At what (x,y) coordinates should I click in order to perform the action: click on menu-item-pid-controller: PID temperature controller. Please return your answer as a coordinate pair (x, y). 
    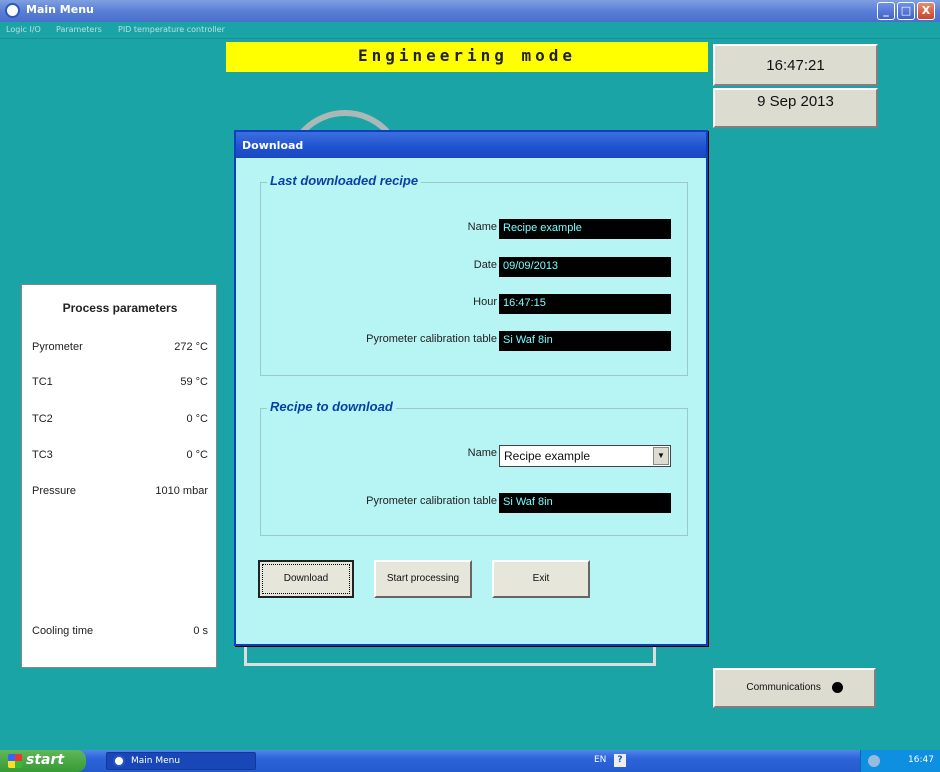
    Looking at the image, I should click on (171, 29).